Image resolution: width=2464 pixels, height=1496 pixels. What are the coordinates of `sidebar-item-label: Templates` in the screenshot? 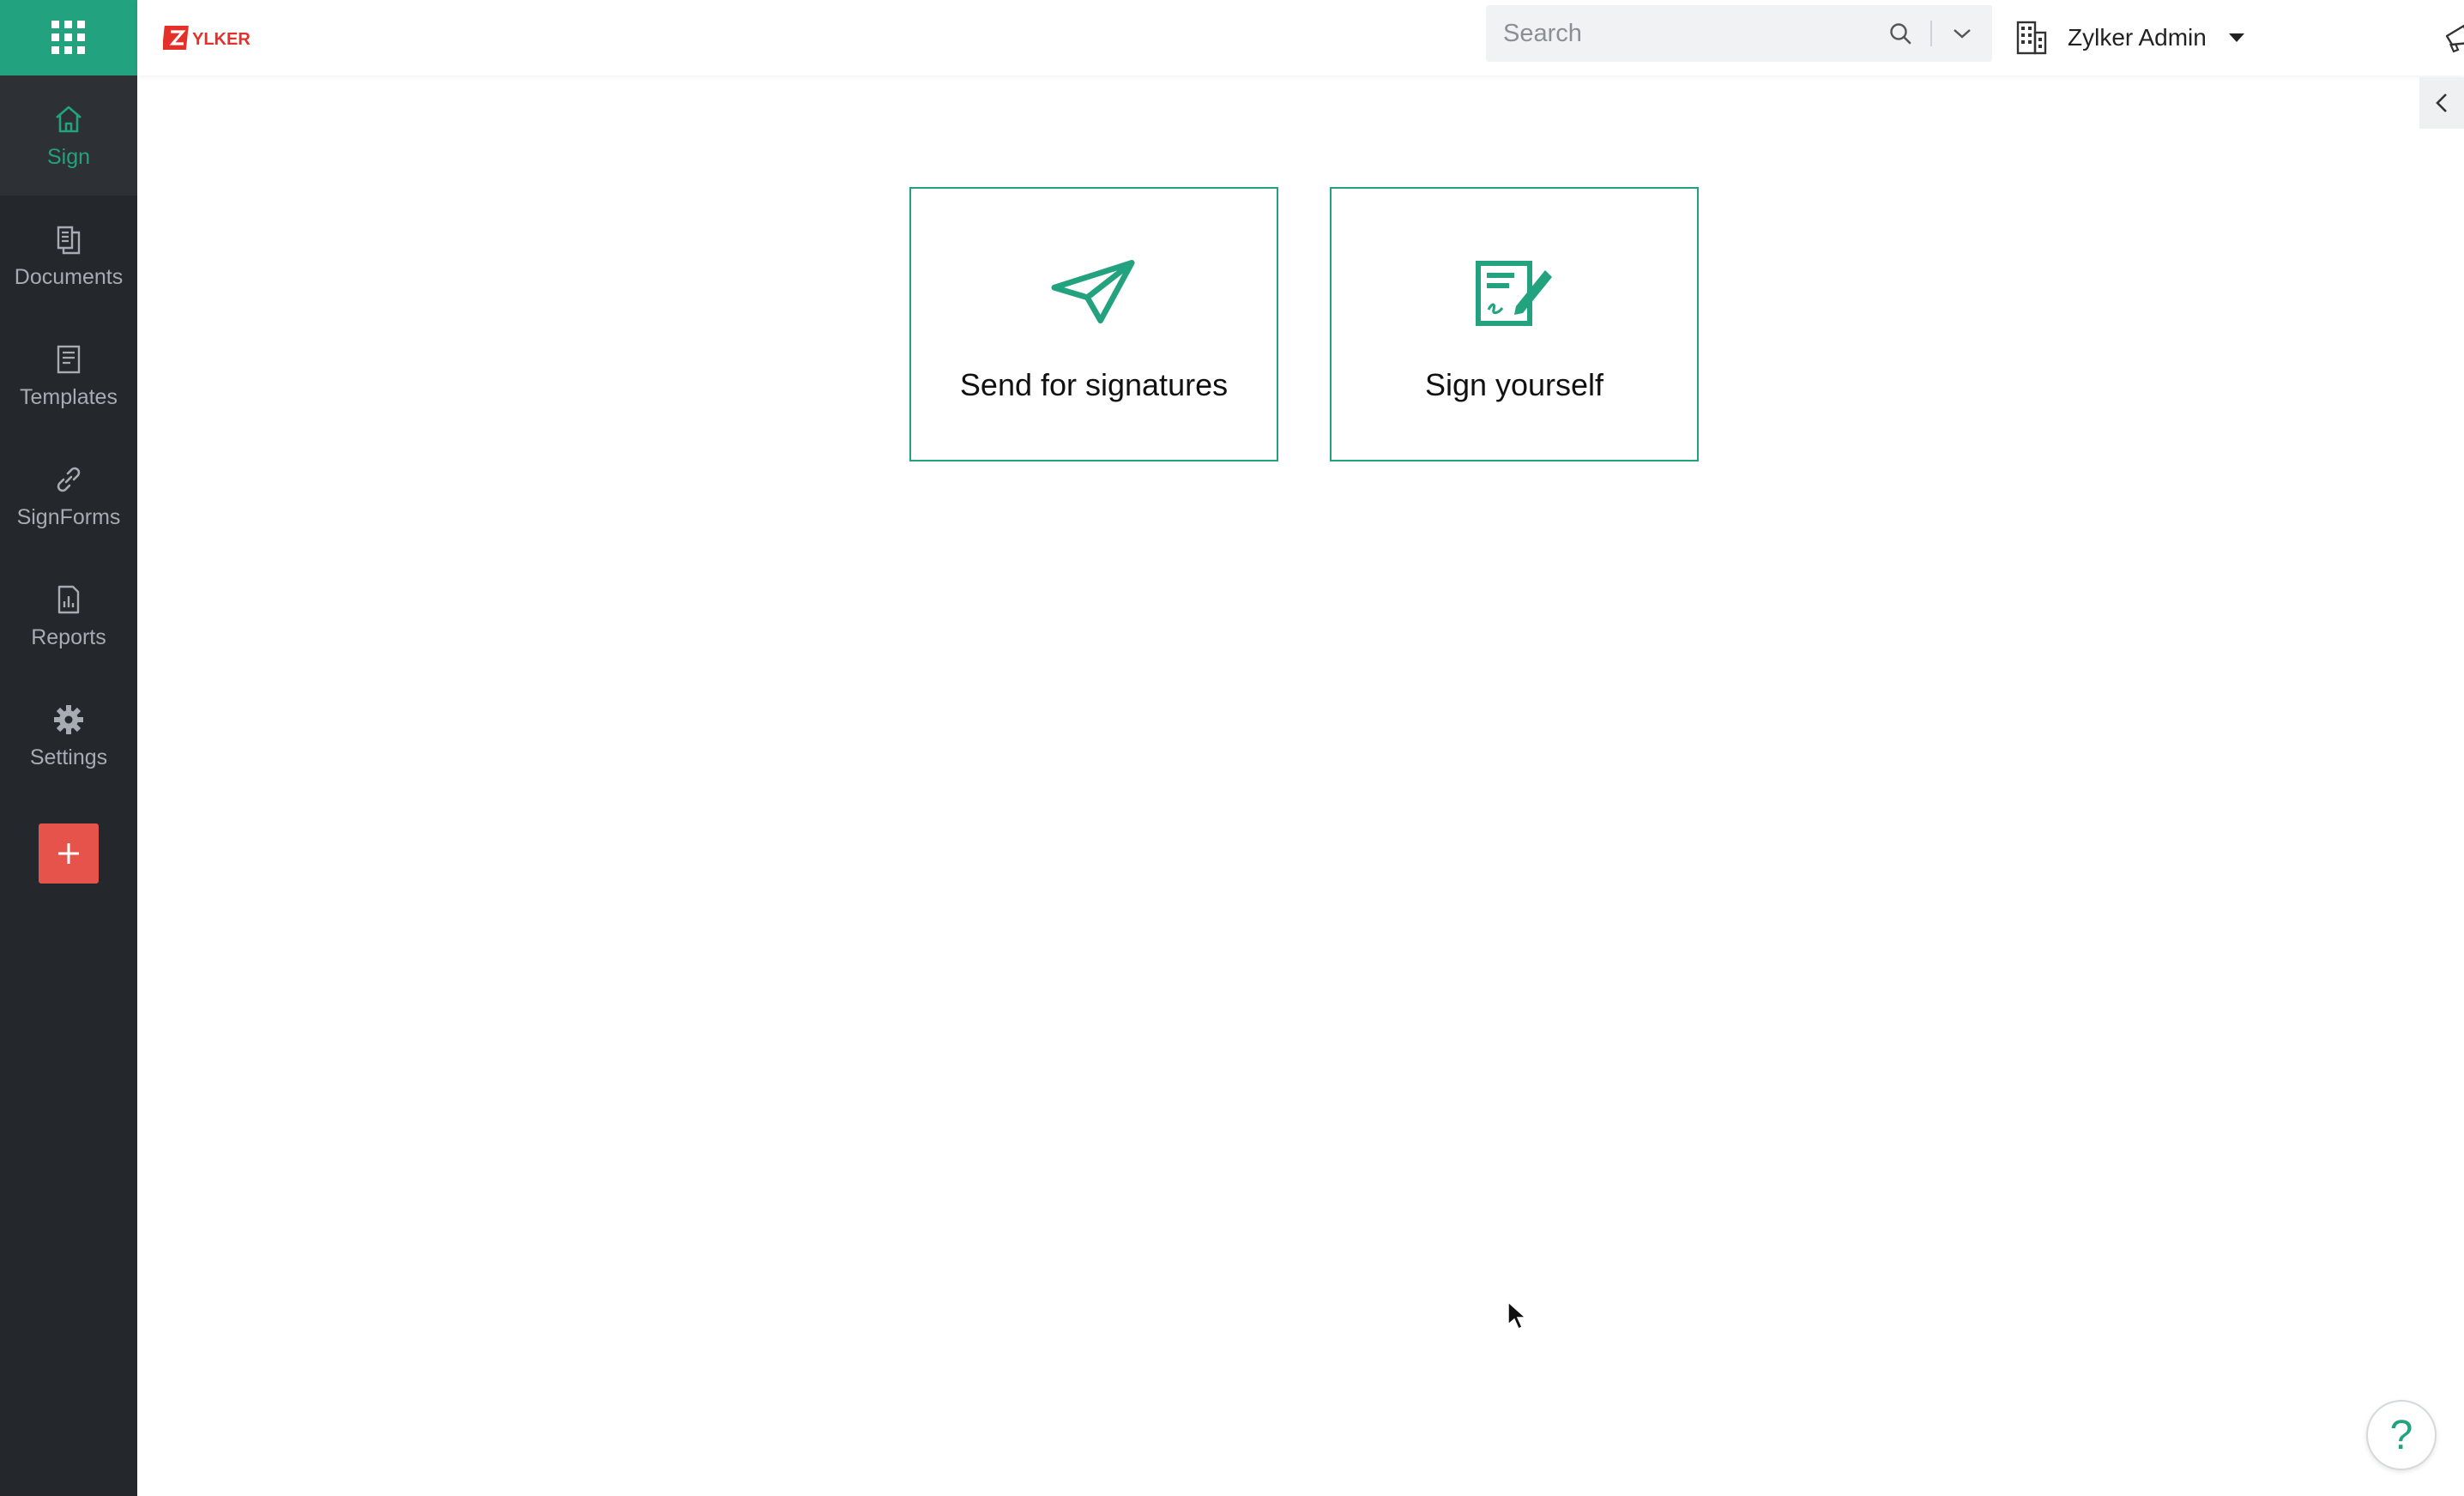 It's located at (69, 396).